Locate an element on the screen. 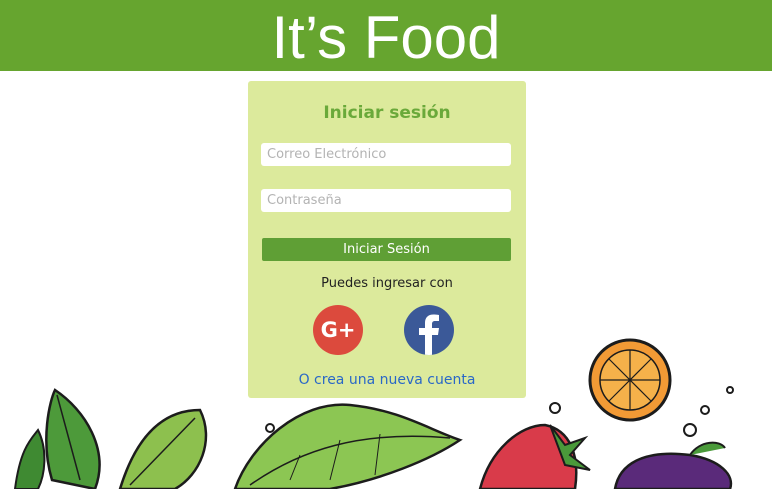 This screenshot has height=489, width=772. strawberry is located at coordinates (534, 456).